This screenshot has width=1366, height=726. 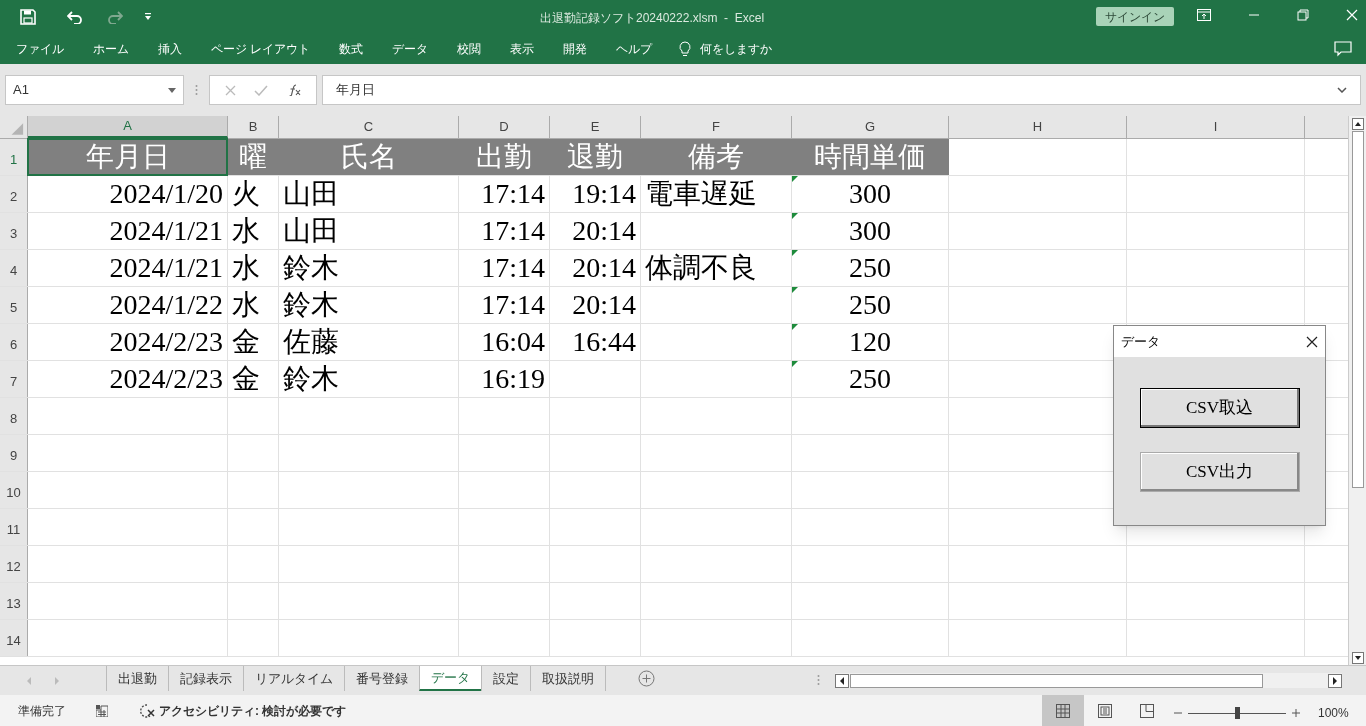 What do you see at coordinates (1038, 127) in the screenshot?
I see `column-header: H` at bounding box center [1038, 127].